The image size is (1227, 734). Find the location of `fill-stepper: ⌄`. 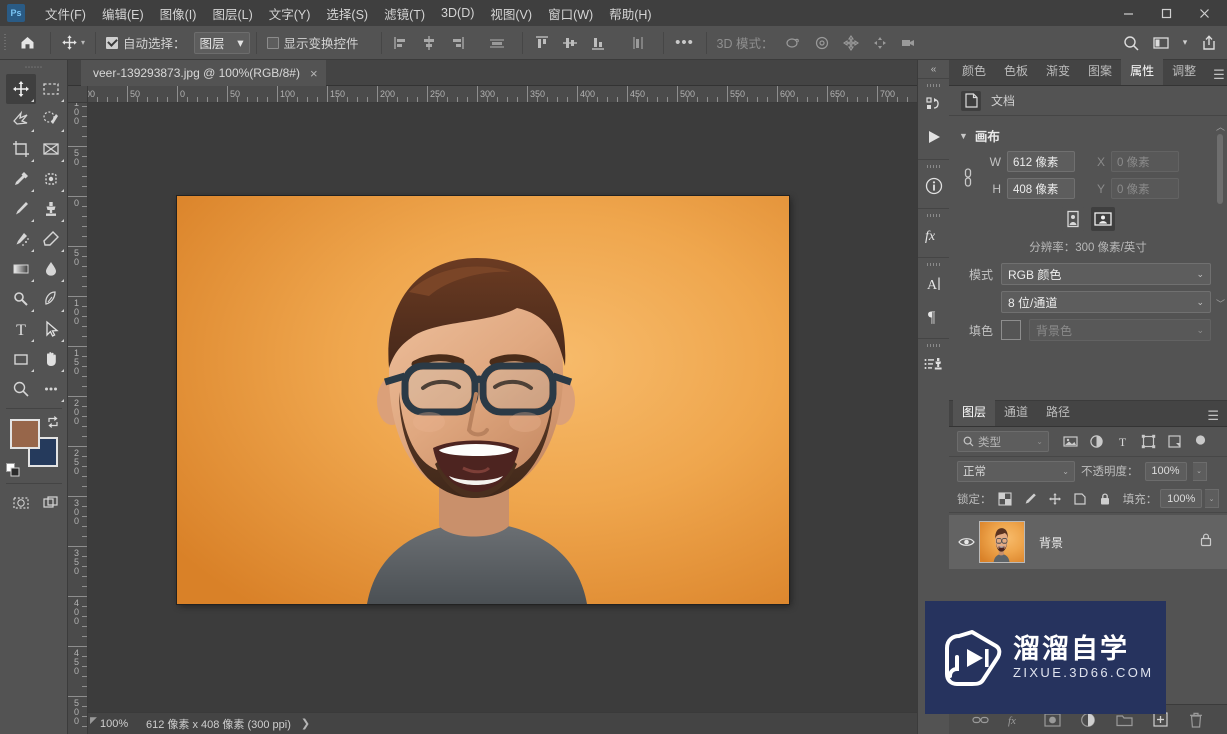

fill-stepper: ⌄ is located at coordinates (1212, 498).